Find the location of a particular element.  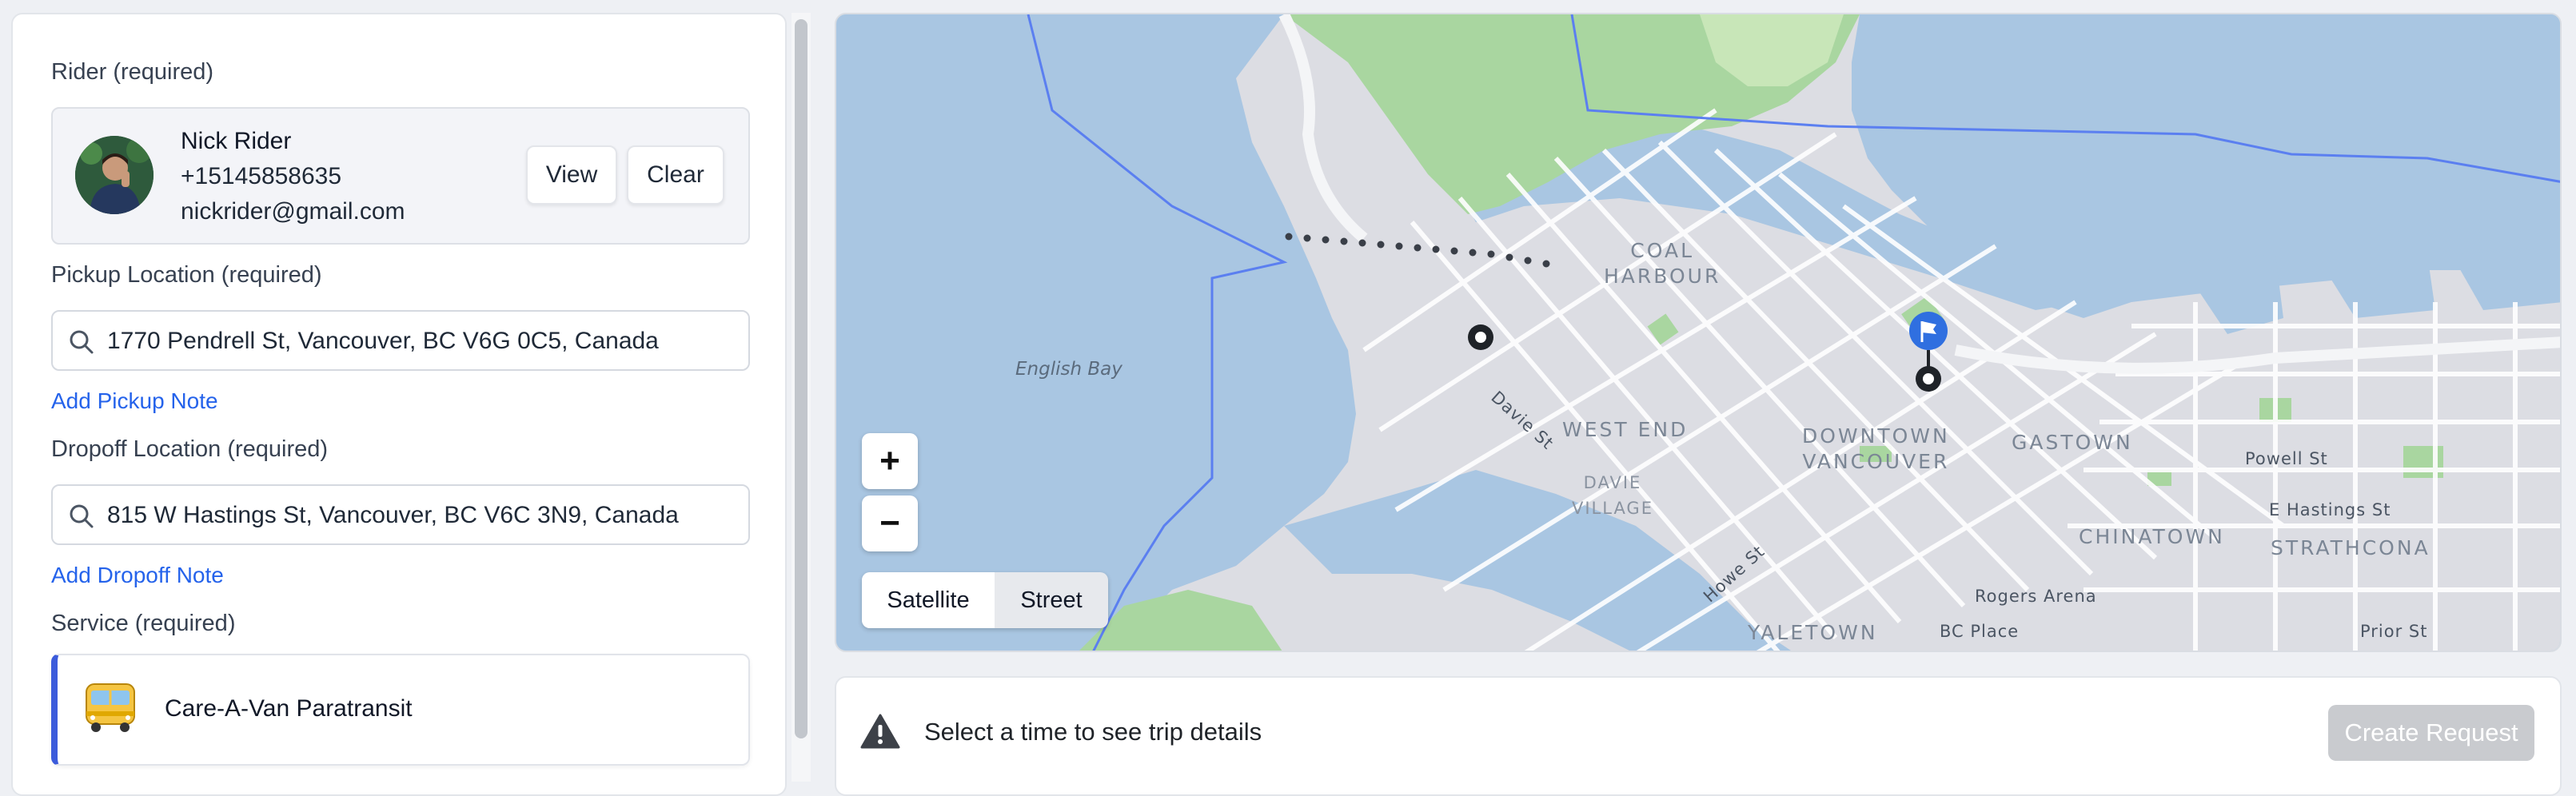

map-label-english-bay: English Bay is located at coordinates (1069, 369).